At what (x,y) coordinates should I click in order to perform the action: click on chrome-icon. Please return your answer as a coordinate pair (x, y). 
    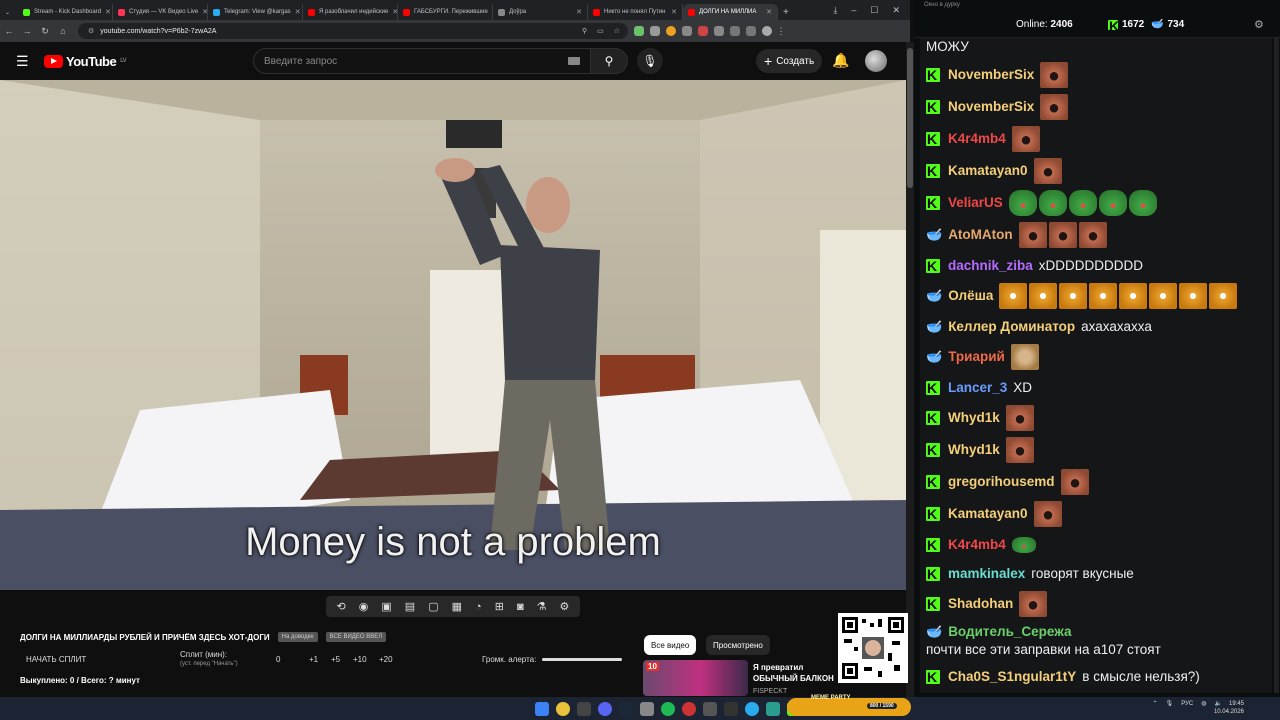
    Looking at the image, I should click on (563, 708).